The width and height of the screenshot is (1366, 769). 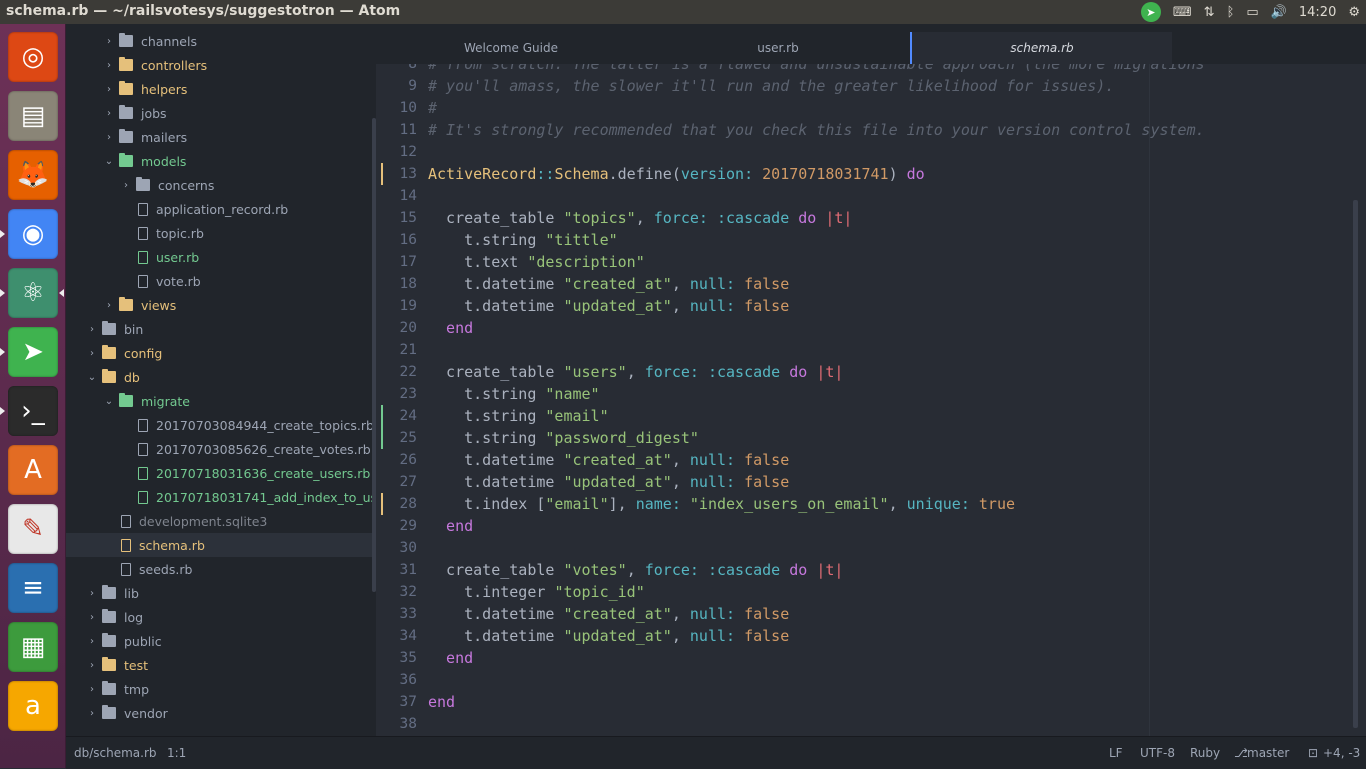 What do you see at coordinates (221, 257) in the screenshot?
I see `tree-file: user.rb` at bounding box center [221, 257].